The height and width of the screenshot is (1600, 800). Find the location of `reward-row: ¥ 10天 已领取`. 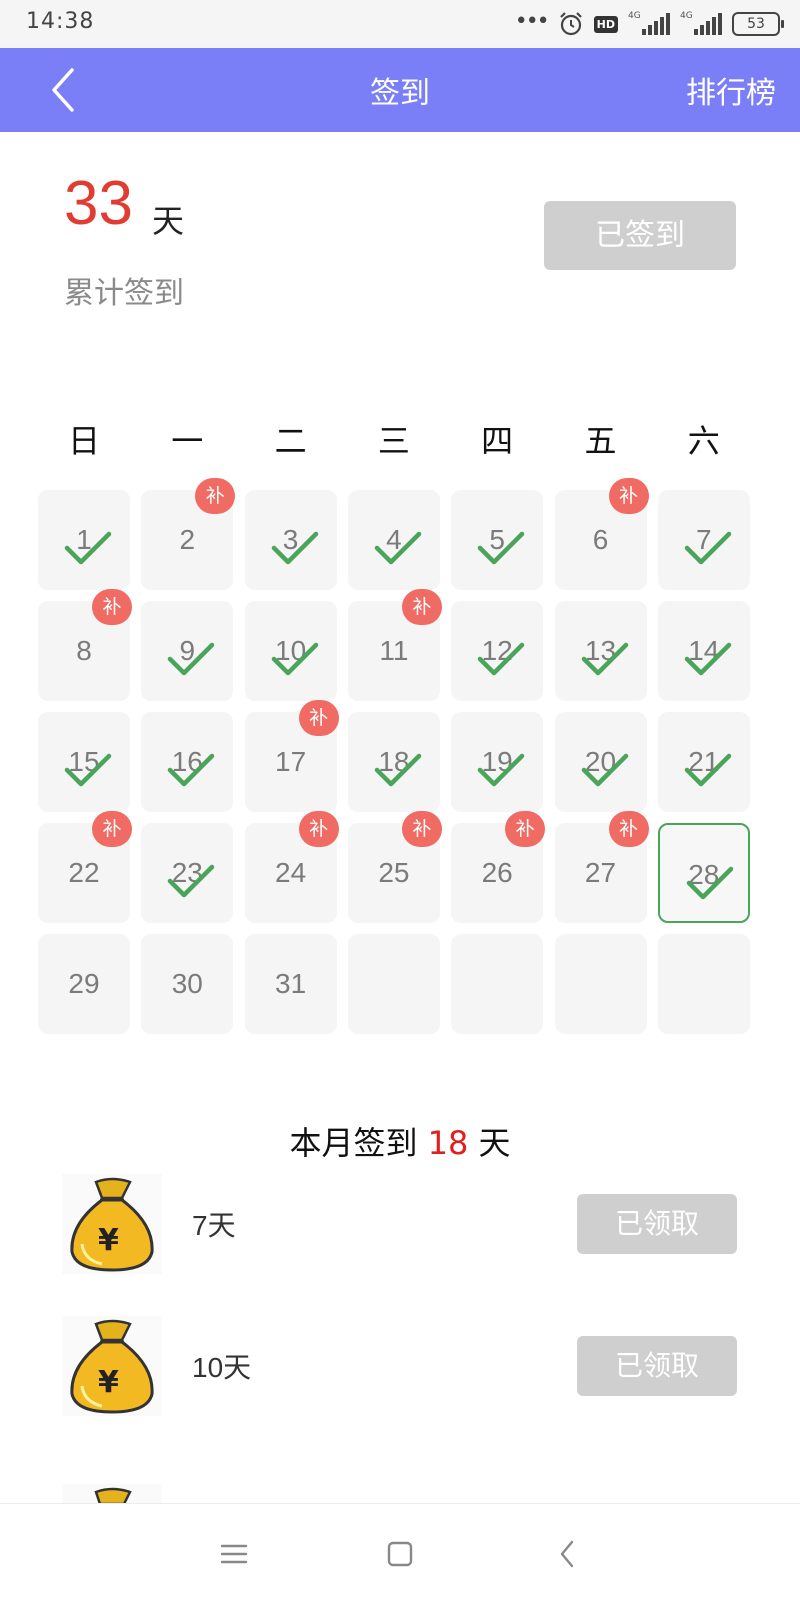

reward-row: ¥ 10天 已领取 is located at coordinates (400, 1366).